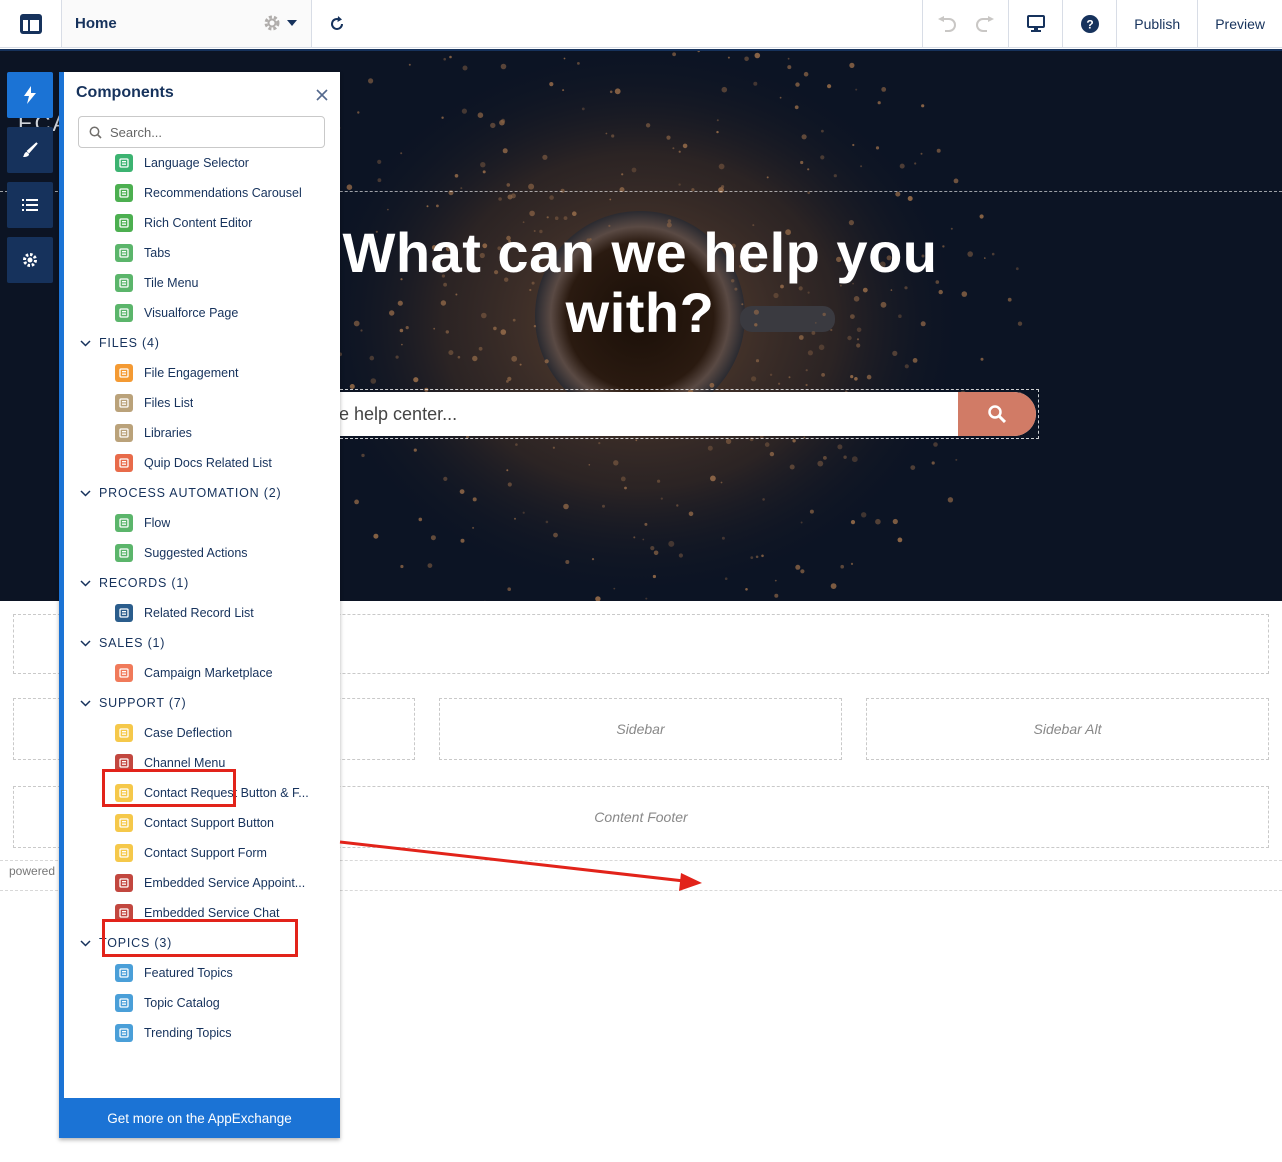 This screenshot has height=1162, width=1282. What do you see at coordinates (947, 23) in the screenshot?
I see `undo-icon` at bounding box center [947, 23].